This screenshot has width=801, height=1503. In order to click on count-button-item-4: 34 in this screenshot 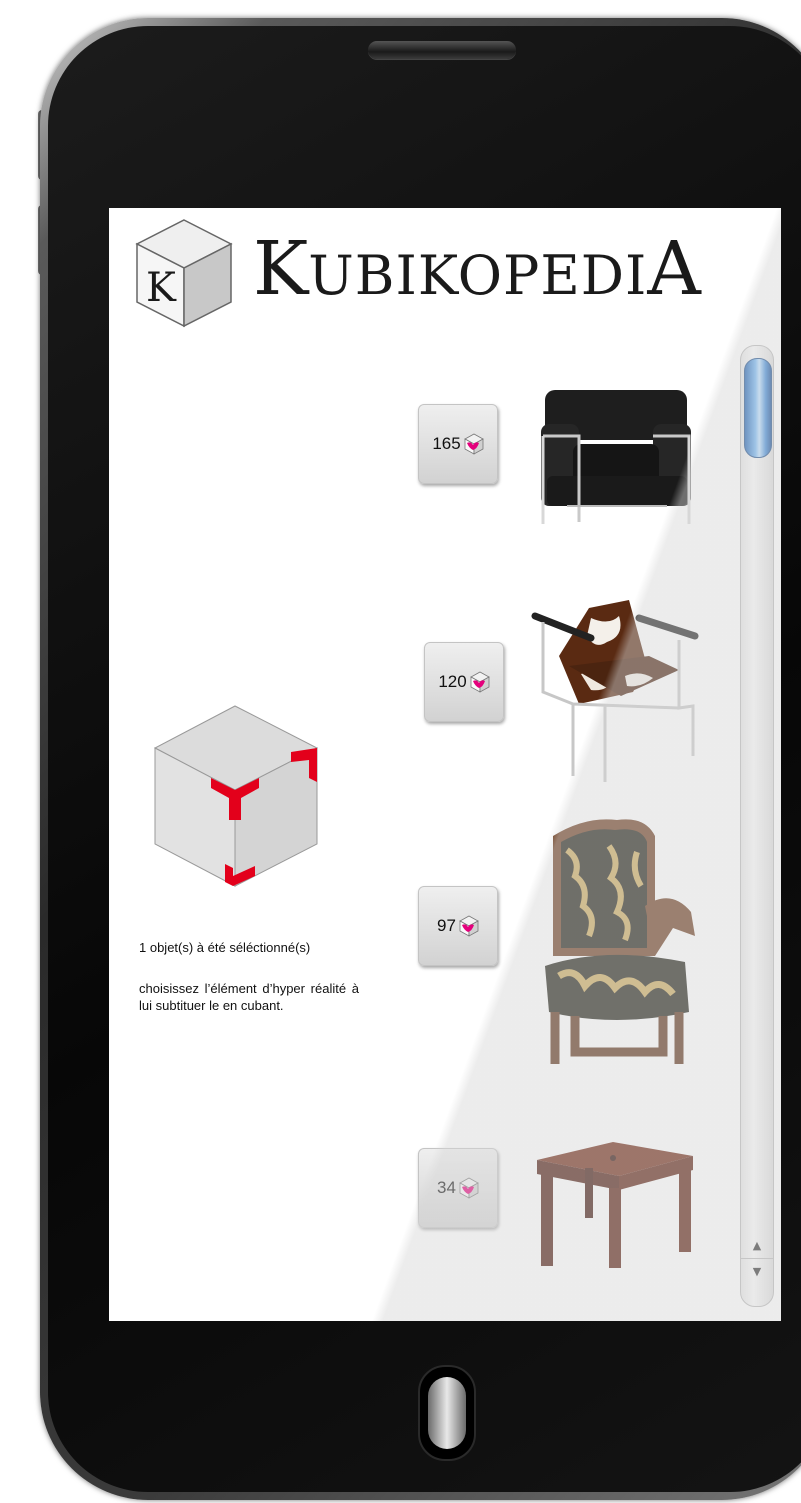, I will do `click(458, 1188)`.